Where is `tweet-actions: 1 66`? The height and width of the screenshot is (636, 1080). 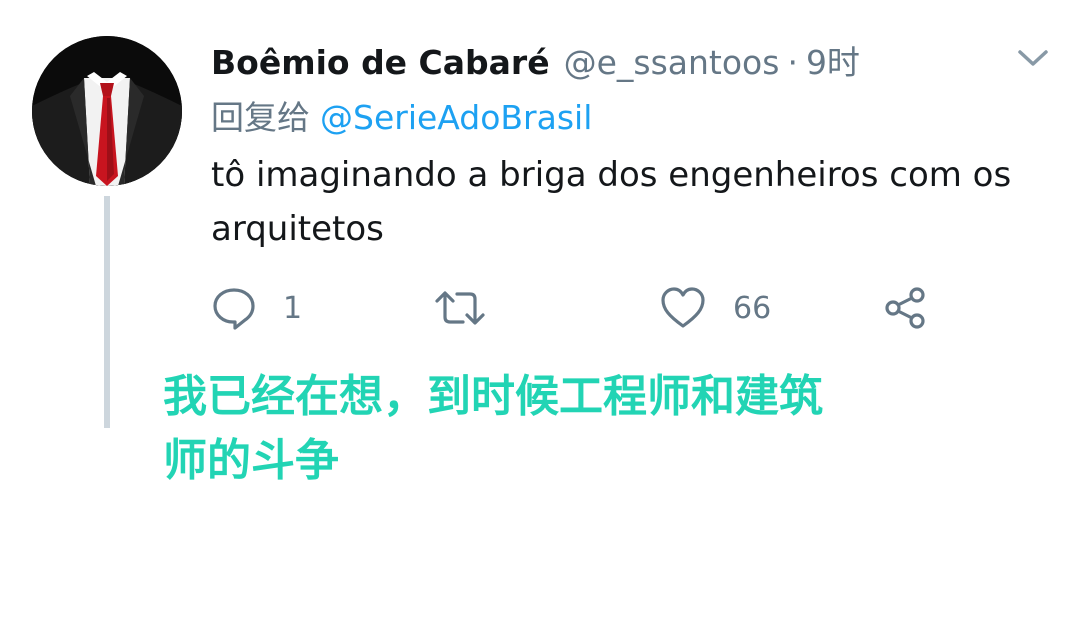 tweet-actions: 1 66 is located at coordinates (581, 308).